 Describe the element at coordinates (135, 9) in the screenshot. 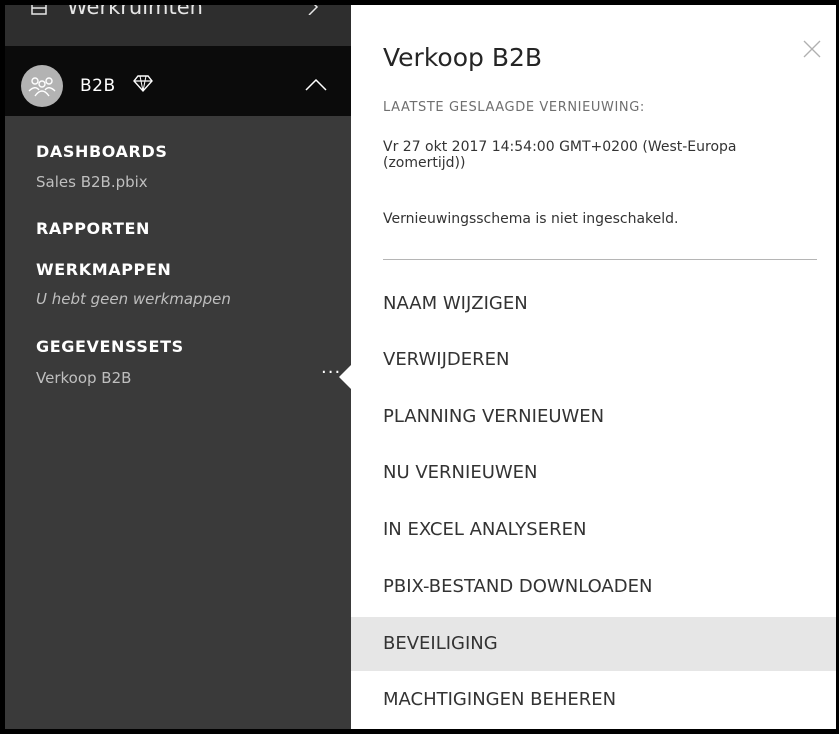

I see `workspaces-label: Werkruimten` at that location.